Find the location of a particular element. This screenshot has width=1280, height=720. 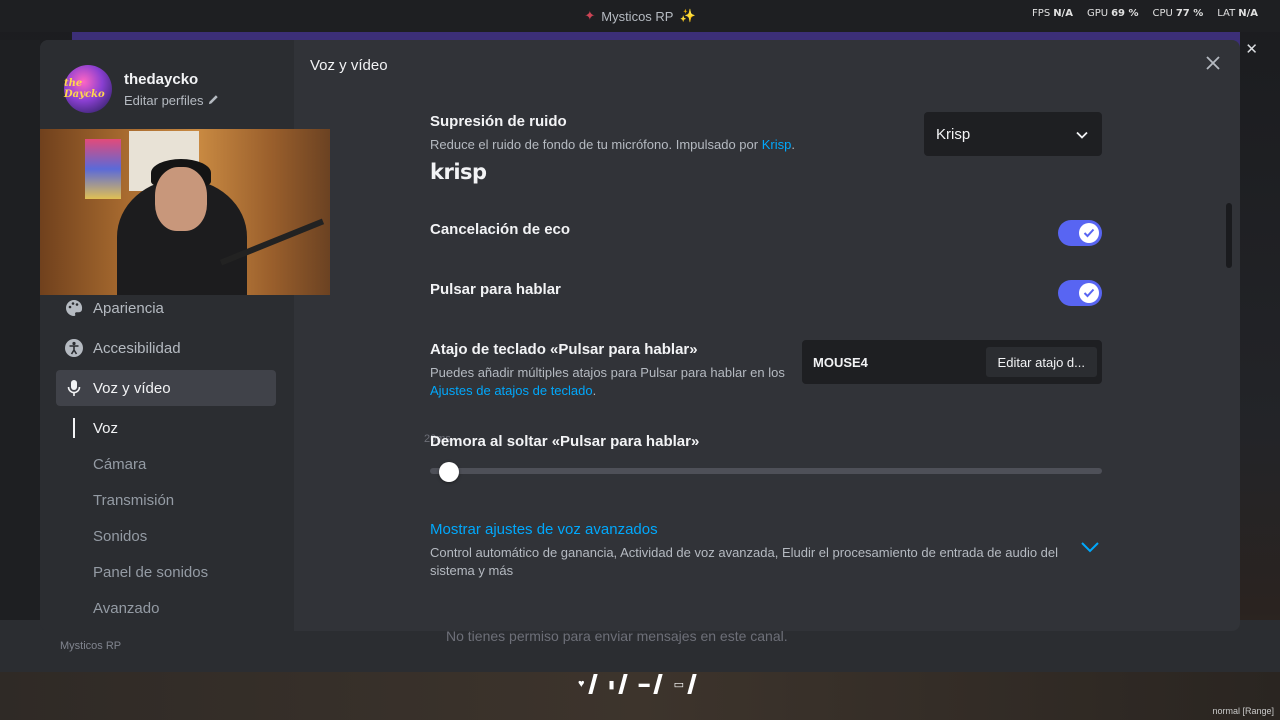

push-to-talk-section: Pulsar para hablar is located at coordinates (766, 289).